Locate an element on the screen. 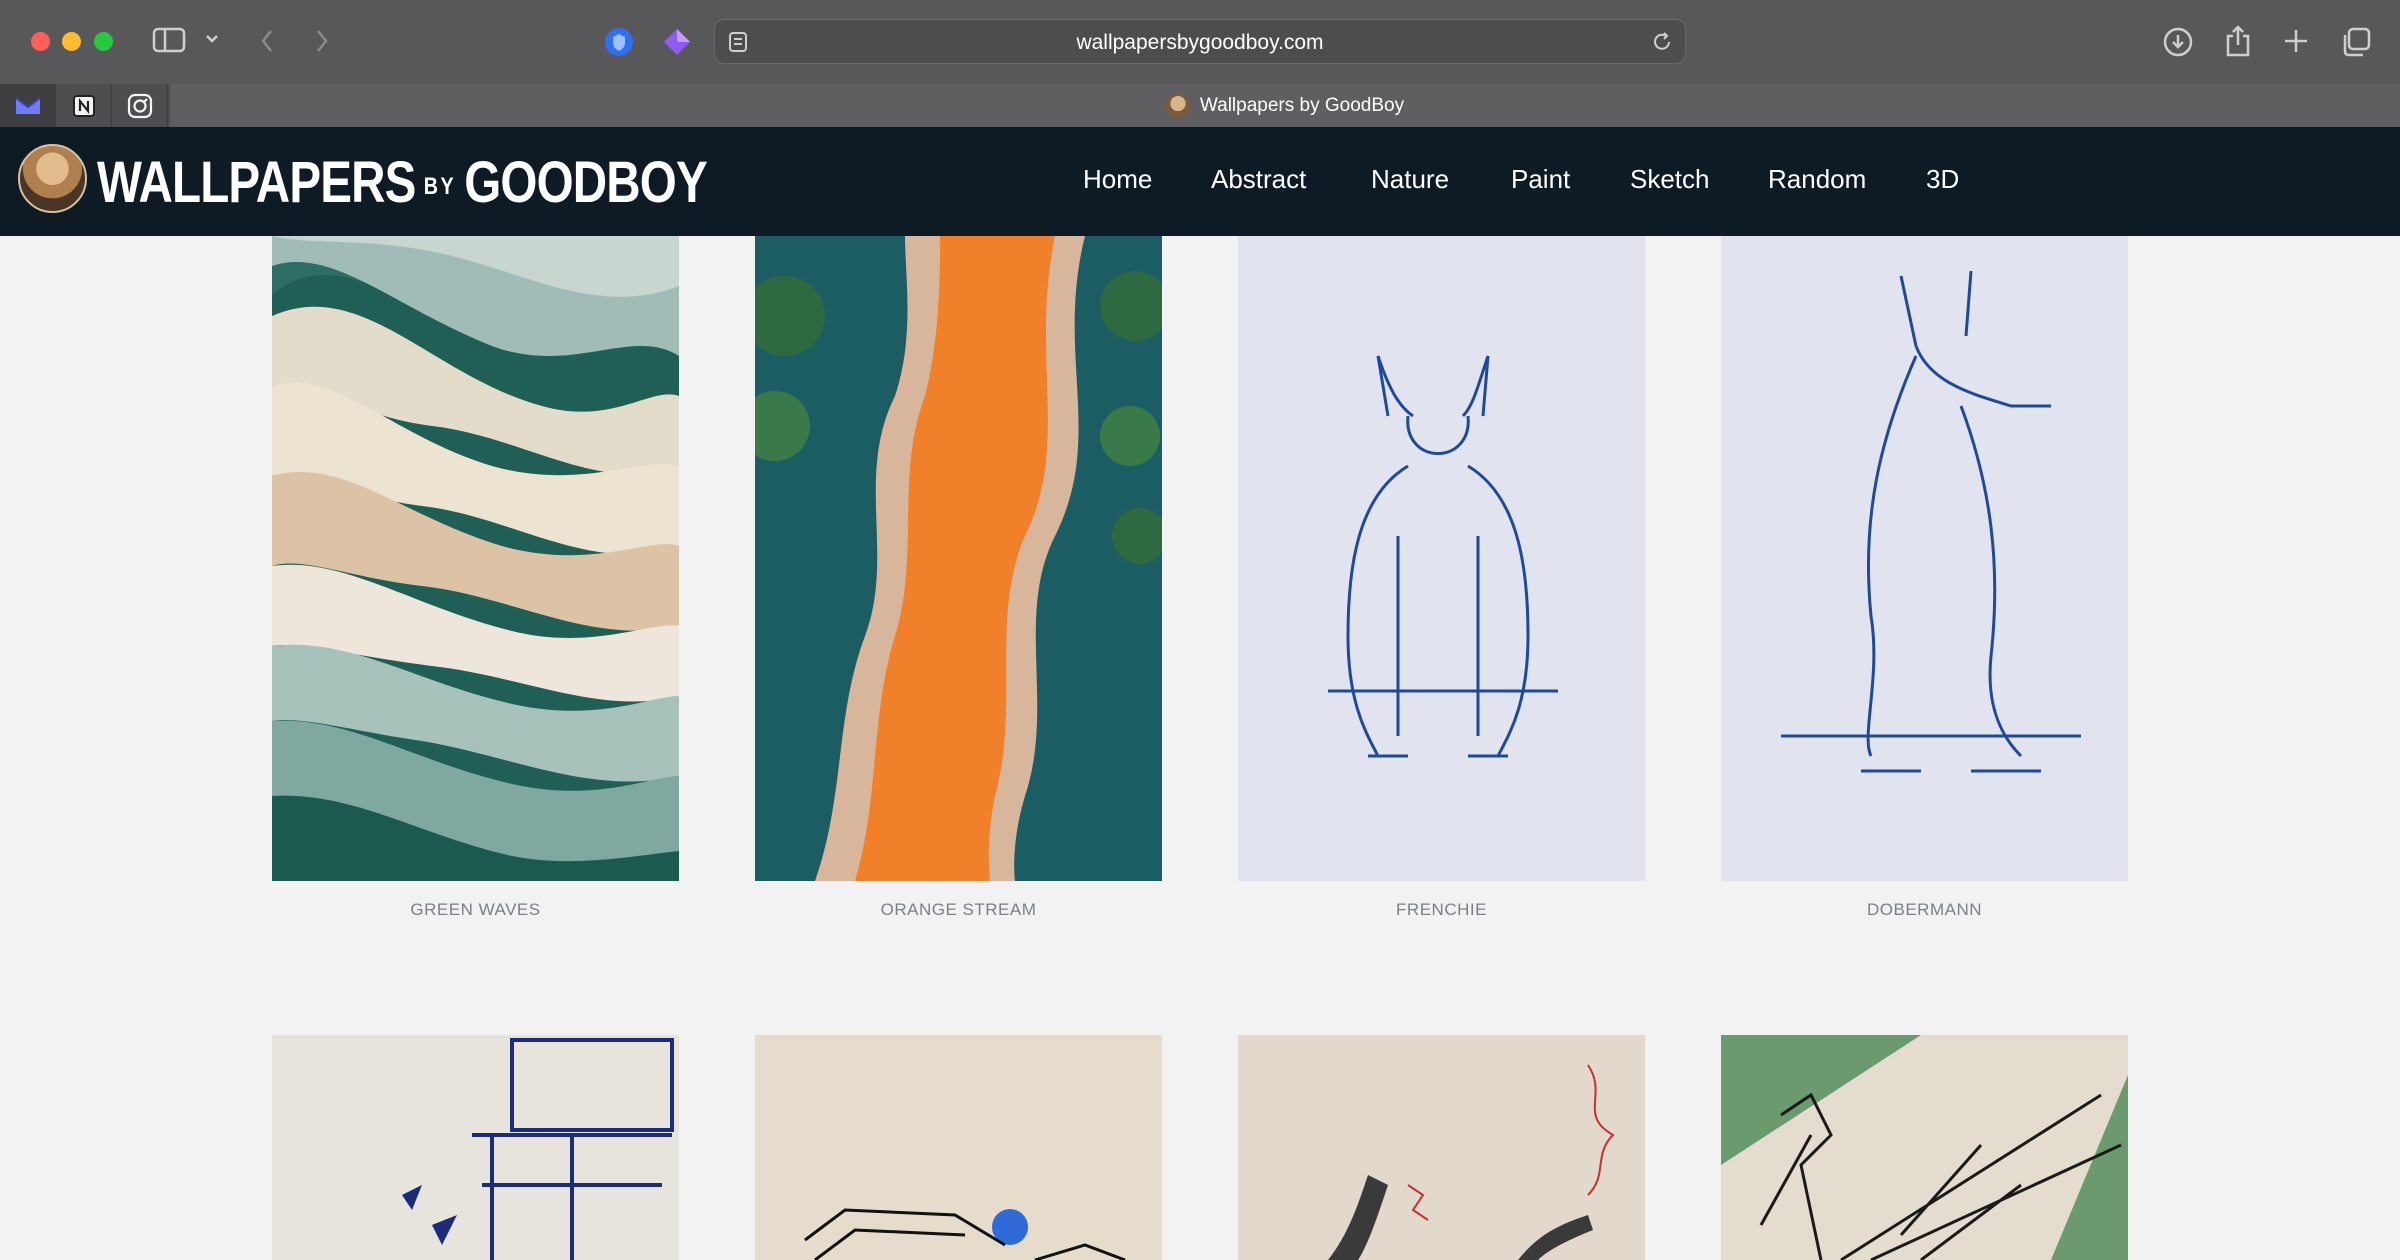 Image resolution: width=2400 pixels, height=1260 pixels. address-bar: wallpapersbygoodboy.com is located at coordinates (1200, 41).